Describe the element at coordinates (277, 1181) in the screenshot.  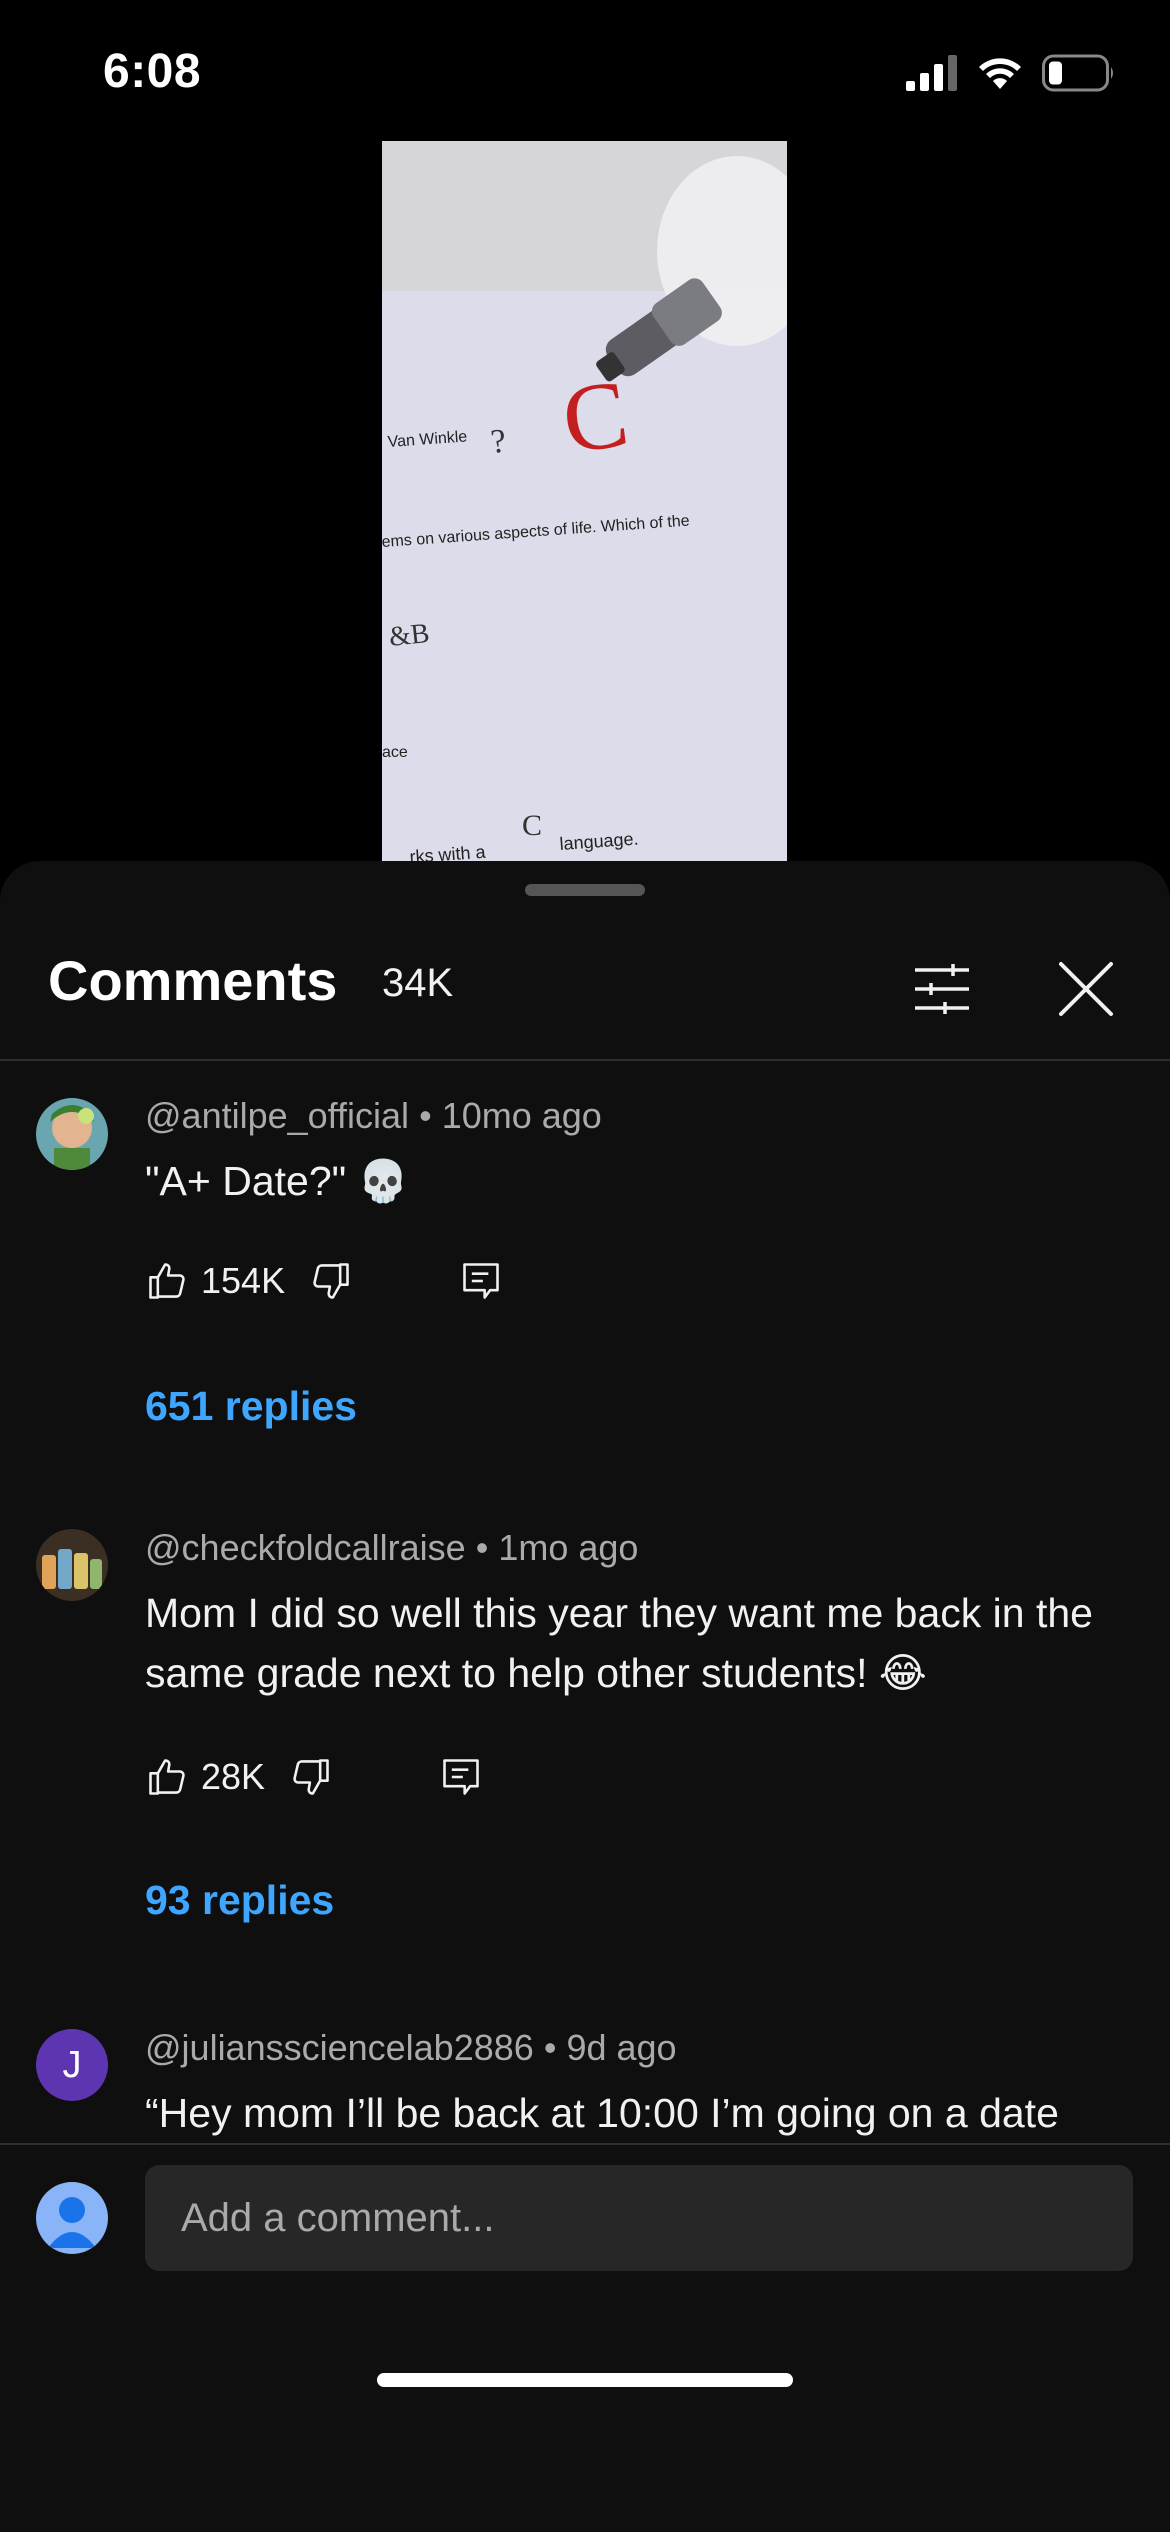
I see `comment-text: "A+ Date?" 💀` at that location.